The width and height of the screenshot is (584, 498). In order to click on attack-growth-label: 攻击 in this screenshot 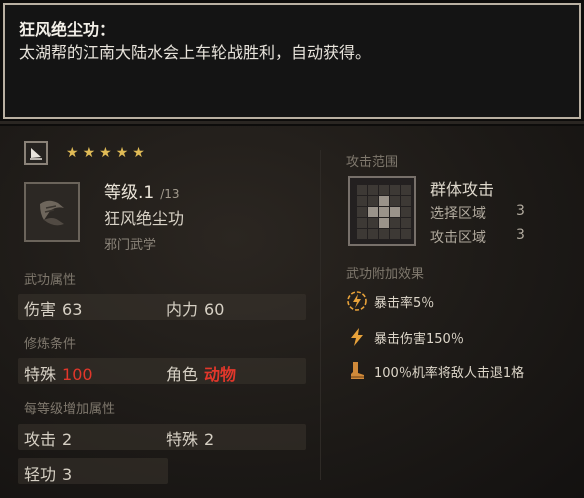, I will do `click(40, 439)`.